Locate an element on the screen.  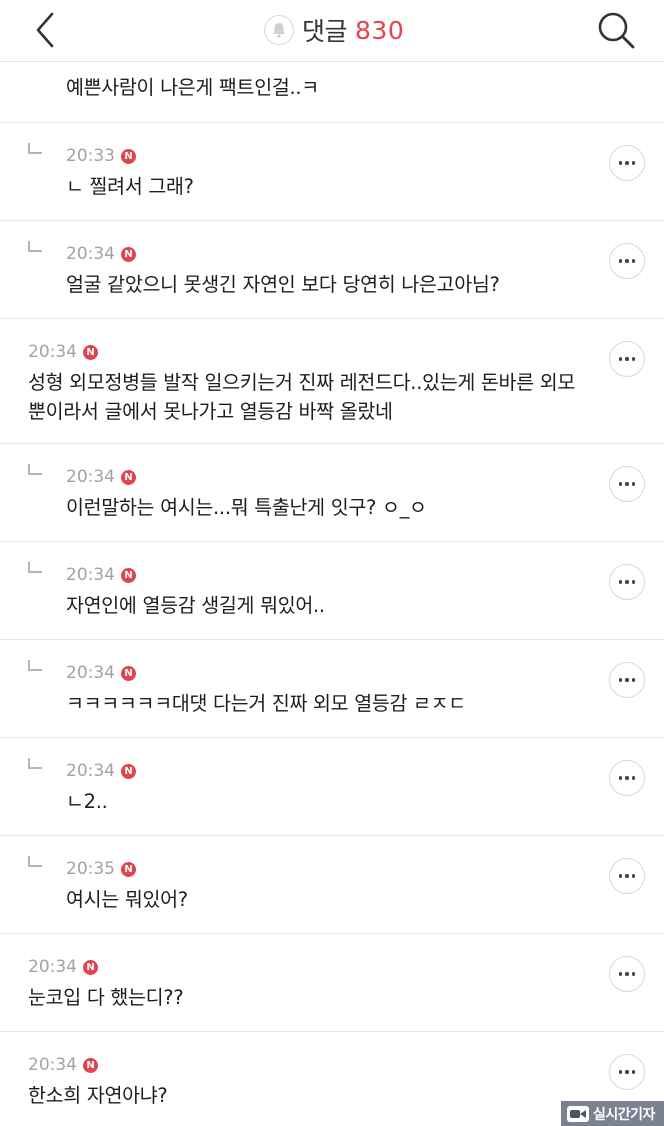
comment-meta: 20:33 N is located at coordinates (101, 156).